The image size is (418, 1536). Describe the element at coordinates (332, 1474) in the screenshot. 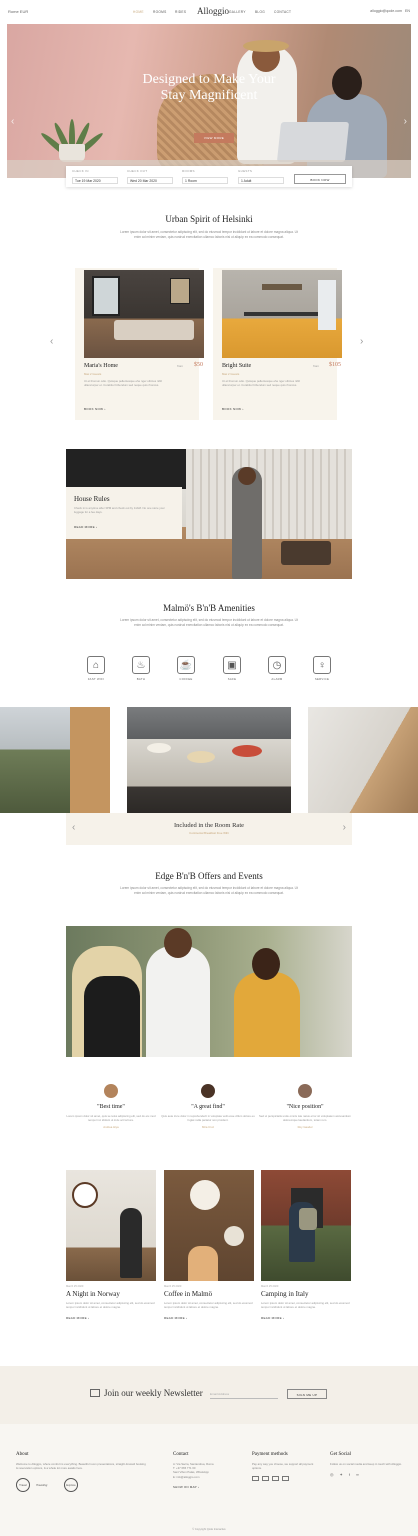

I see `instagram-icon: ◎` at that location.